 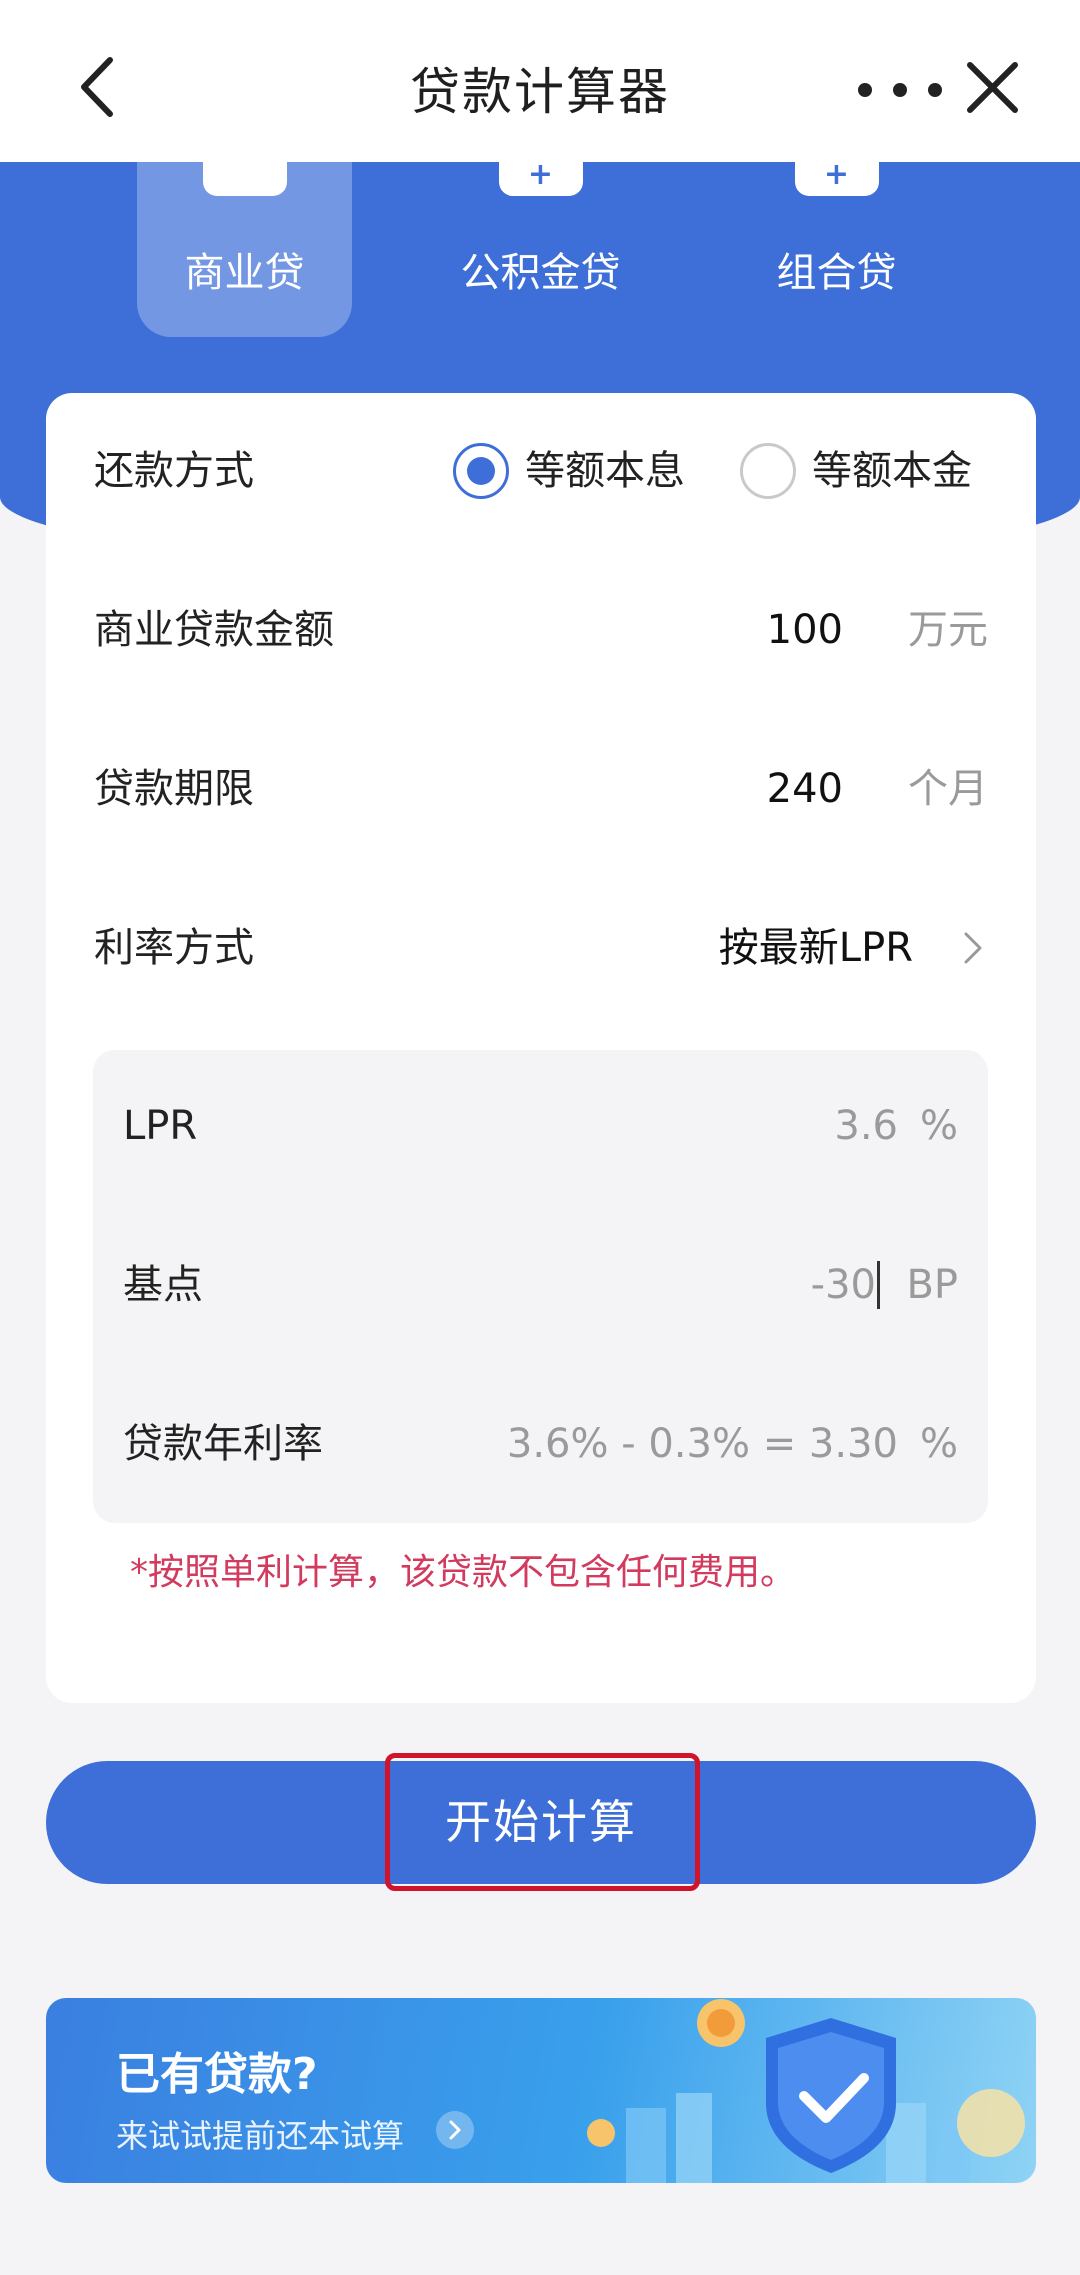 I want to click on tab-label: 组合贷, so click(x=836, y=273).